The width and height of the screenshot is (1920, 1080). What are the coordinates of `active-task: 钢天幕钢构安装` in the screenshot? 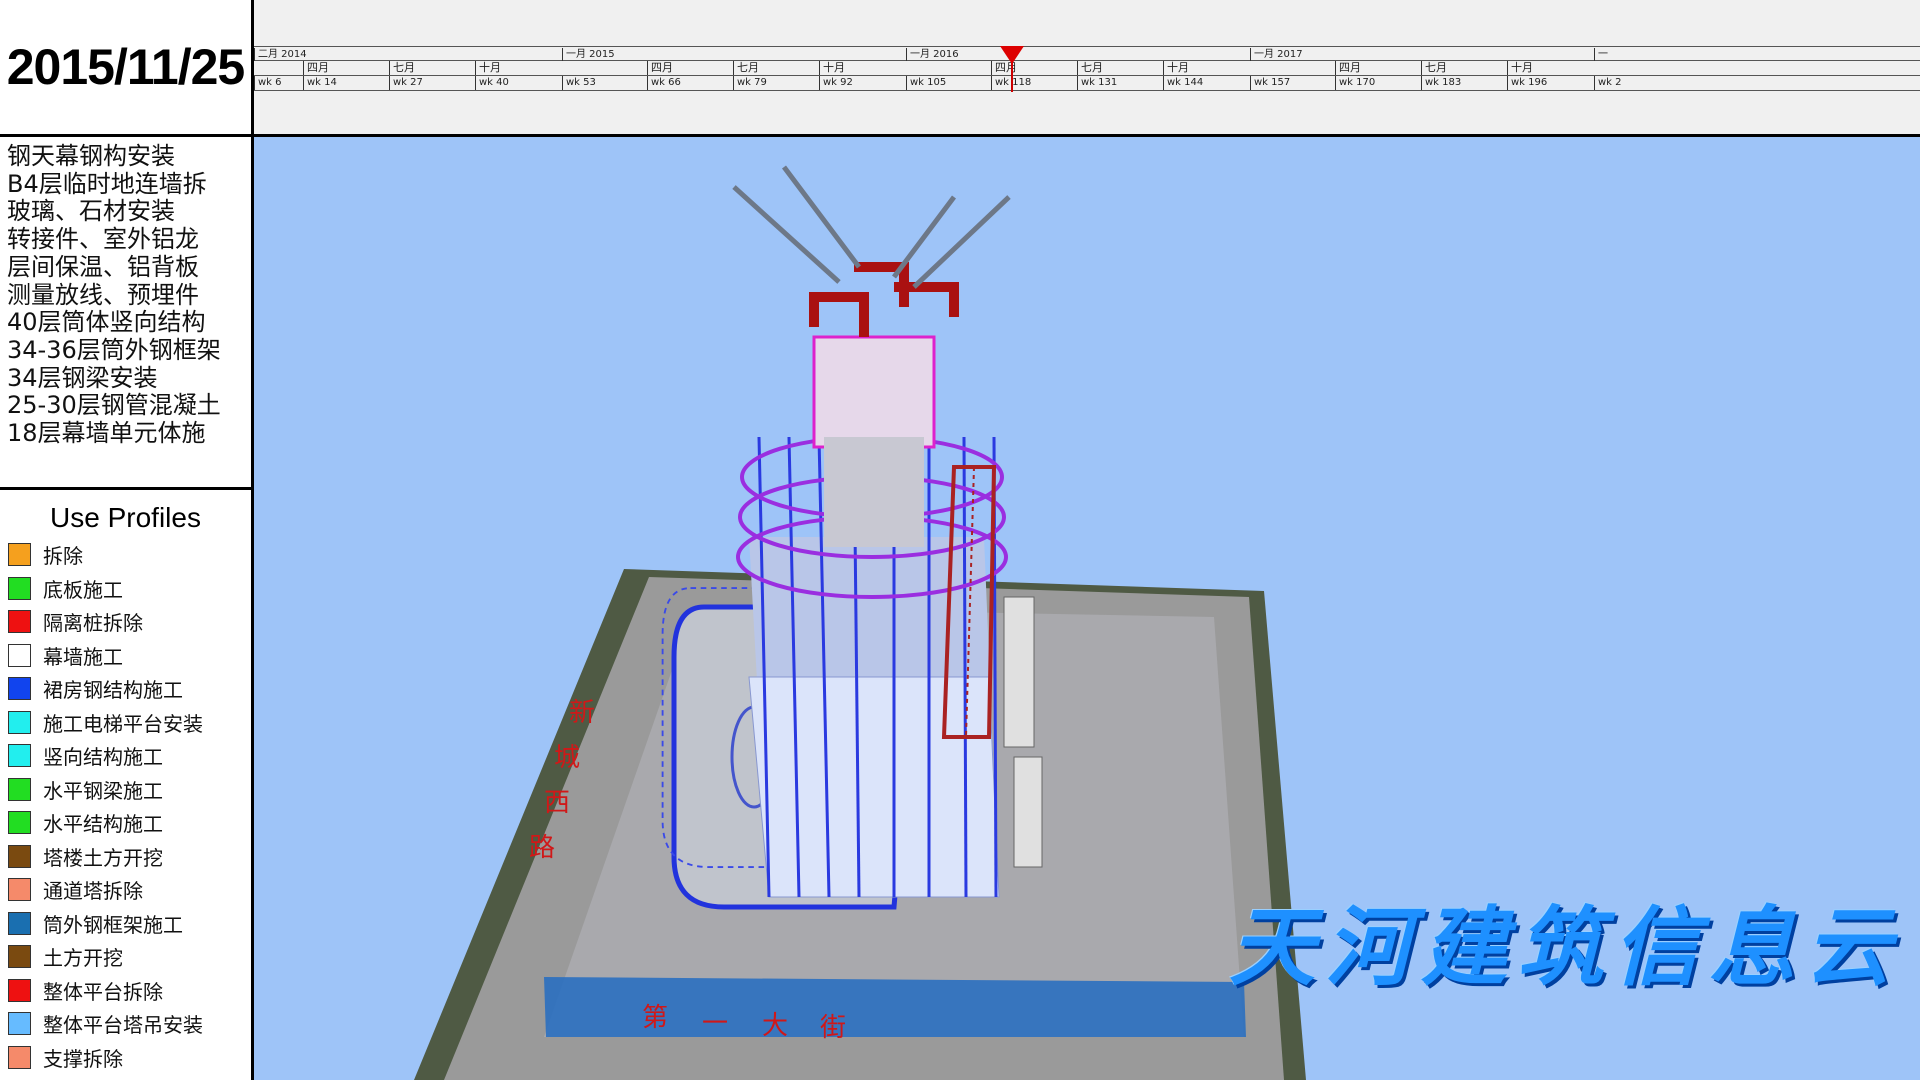 It's located at (91, 156).